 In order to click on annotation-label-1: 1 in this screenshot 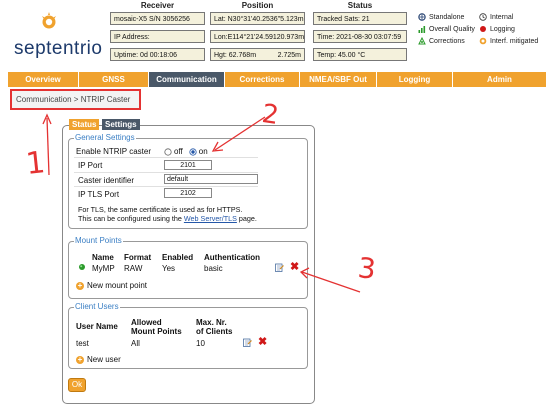, I will do `click(35, 163)`.